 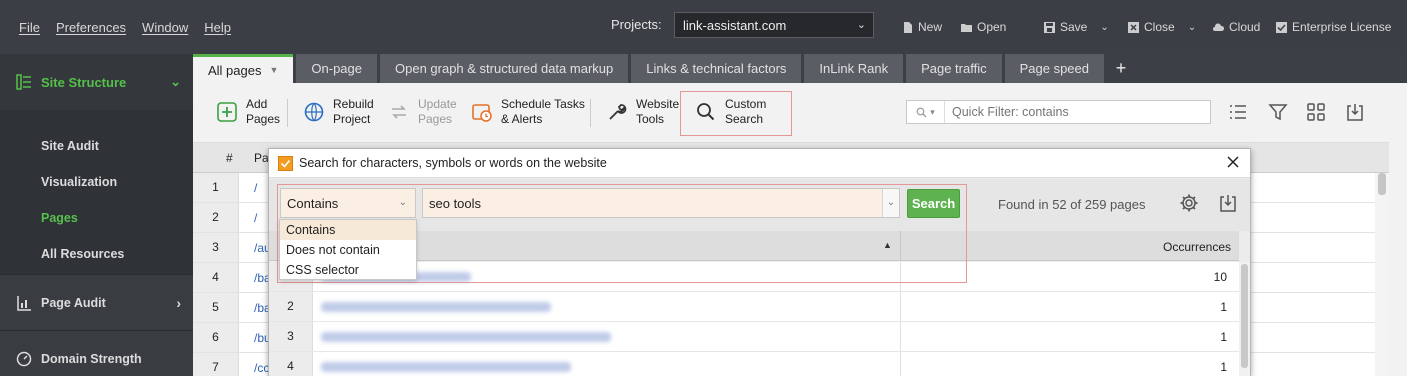 I want to click on tab-page-speed: Page speed, so click(x=1054, y=68).